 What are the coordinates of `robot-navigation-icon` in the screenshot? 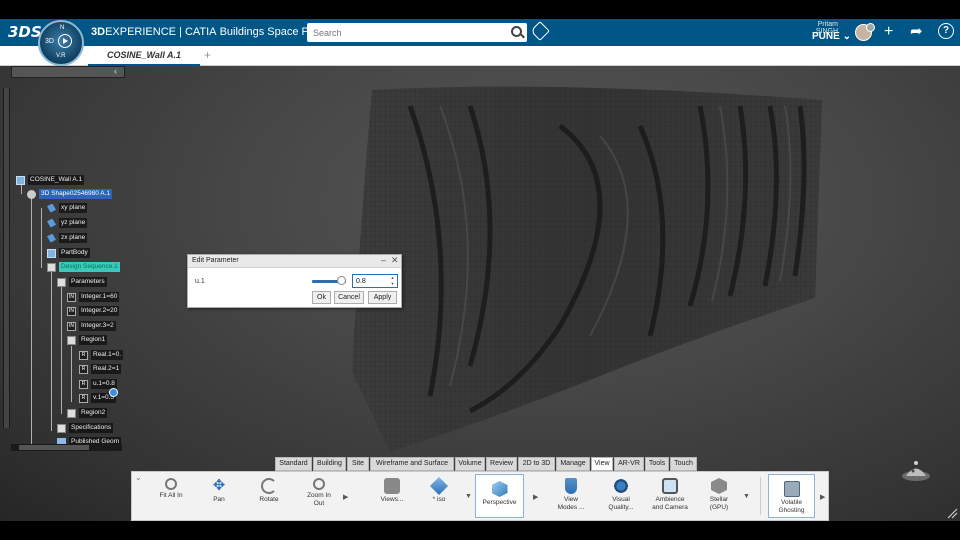 It's located at (916, 471).